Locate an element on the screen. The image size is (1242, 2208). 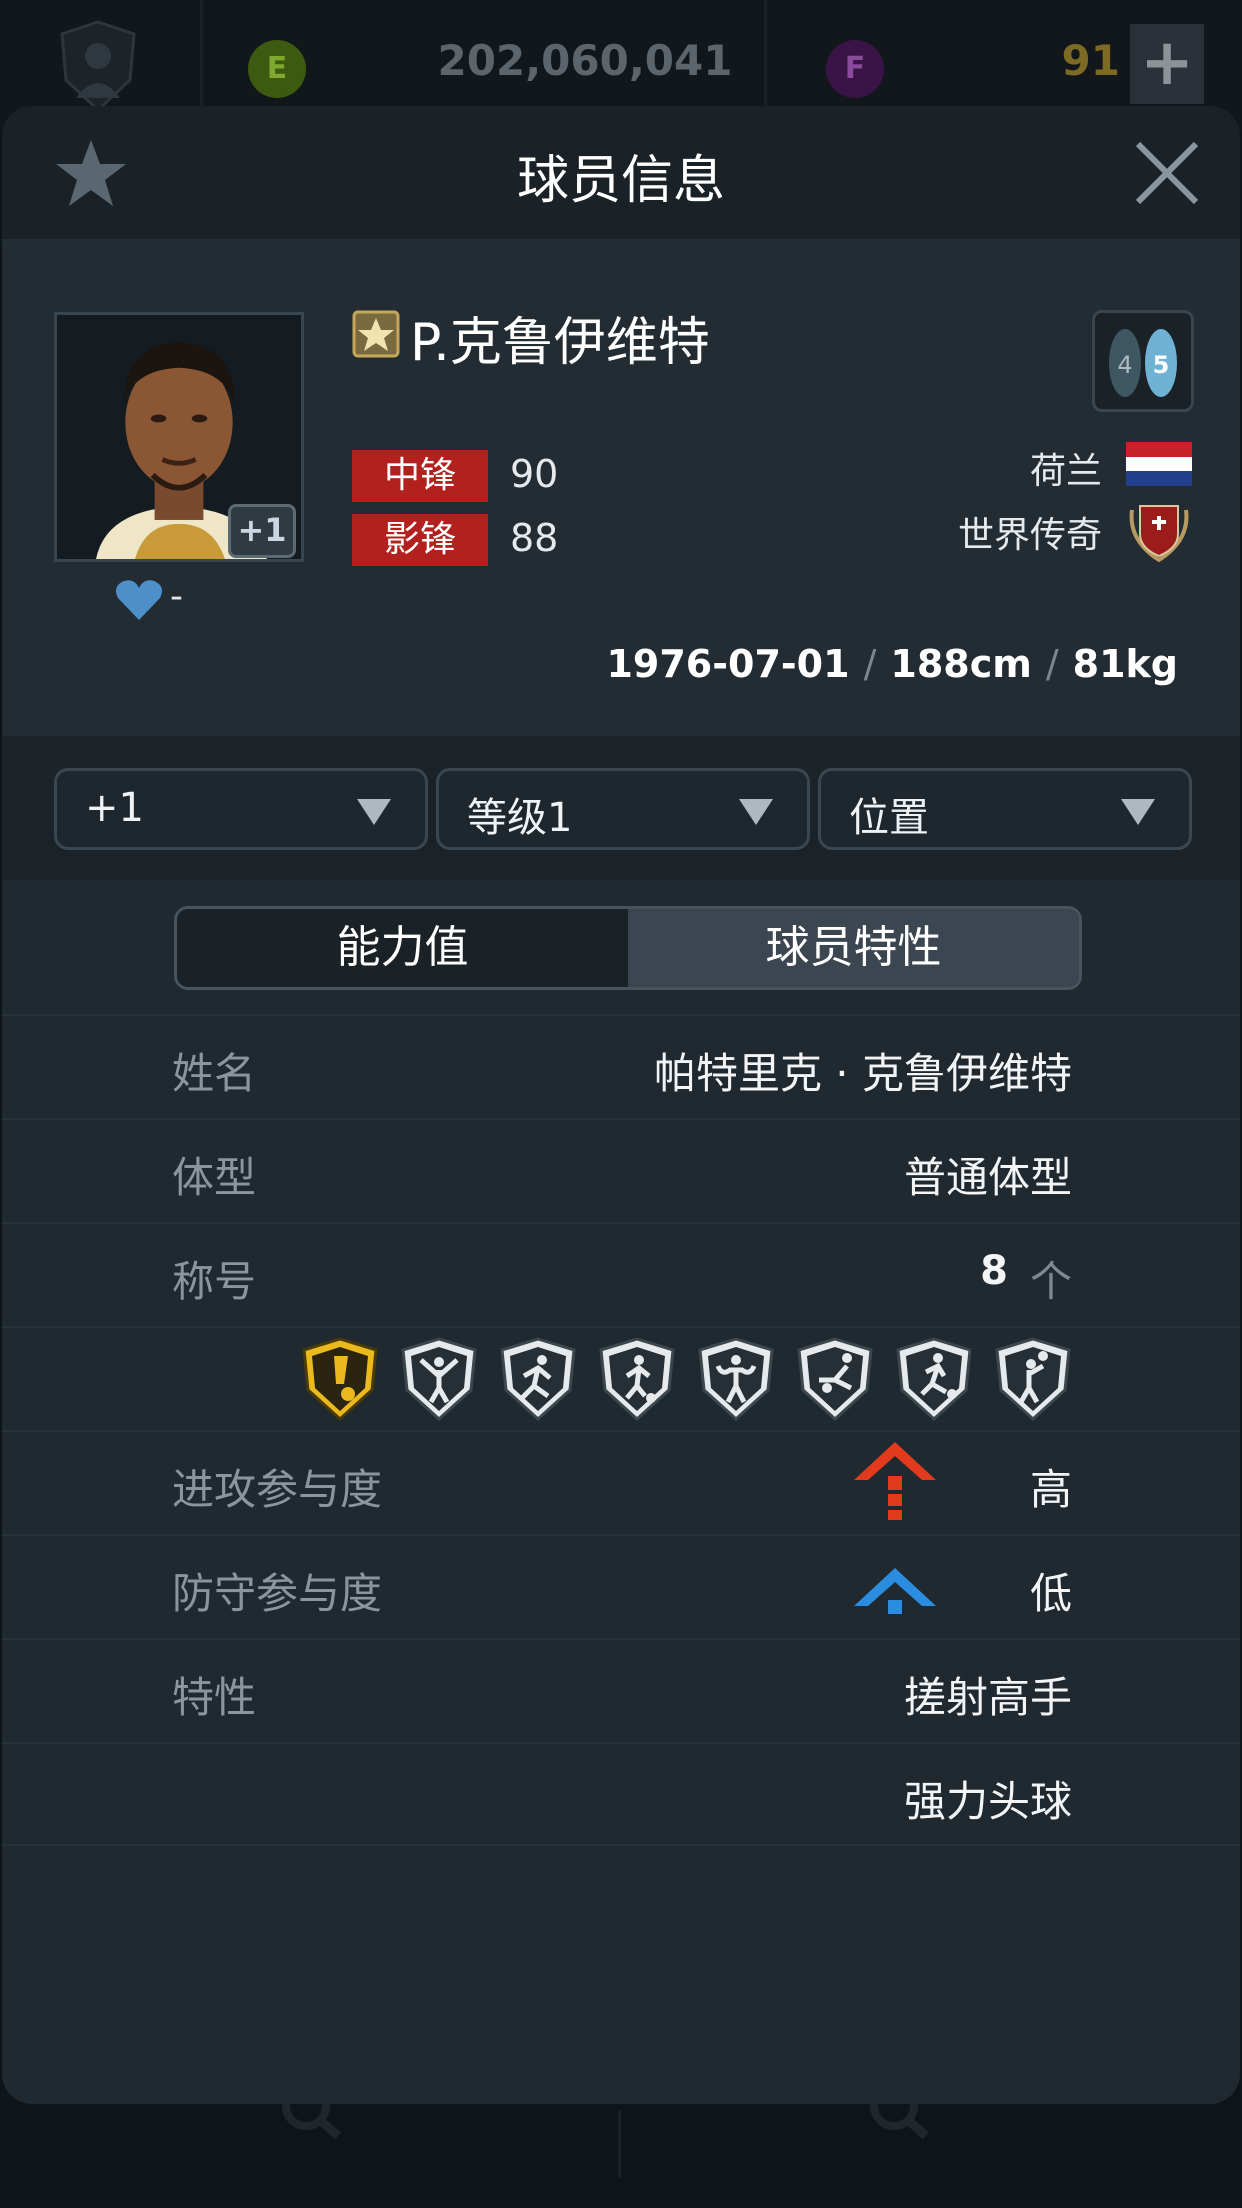
dribbler-title-badge-icon is located at coordinates (637, 1379).